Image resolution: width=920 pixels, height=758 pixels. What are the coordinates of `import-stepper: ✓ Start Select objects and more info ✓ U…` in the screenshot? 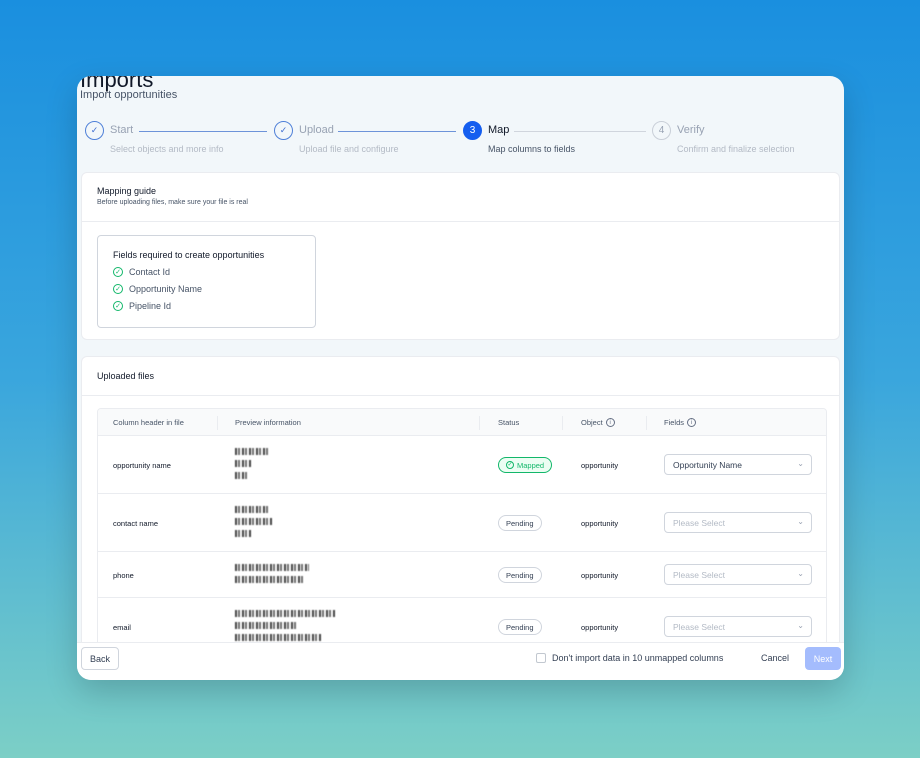 It's located at (460, 140).